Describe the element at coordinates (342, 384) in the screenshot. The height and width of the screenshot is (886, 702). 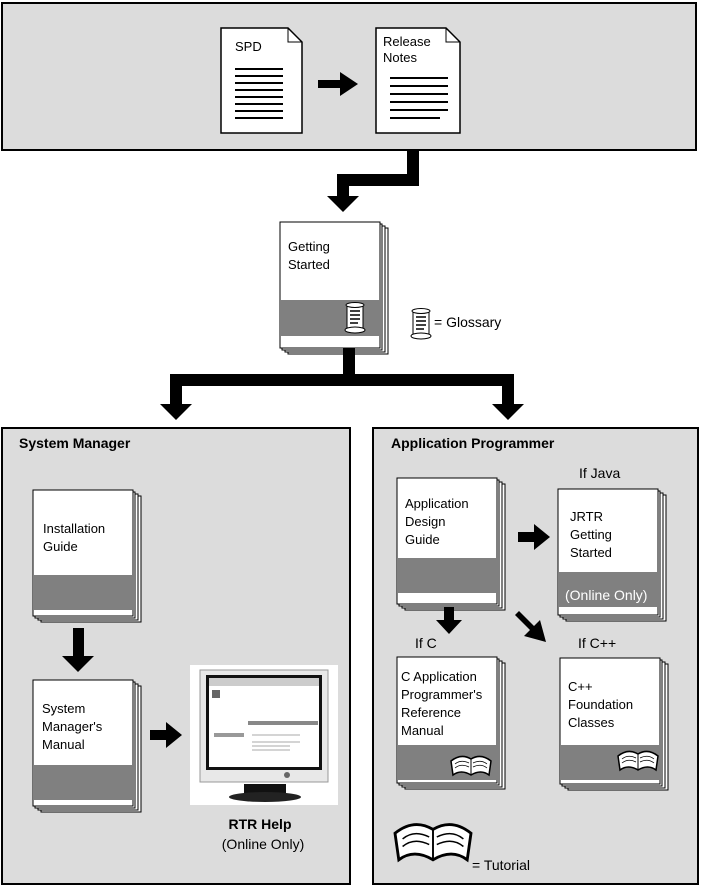
I see `arrow-split` at that location.